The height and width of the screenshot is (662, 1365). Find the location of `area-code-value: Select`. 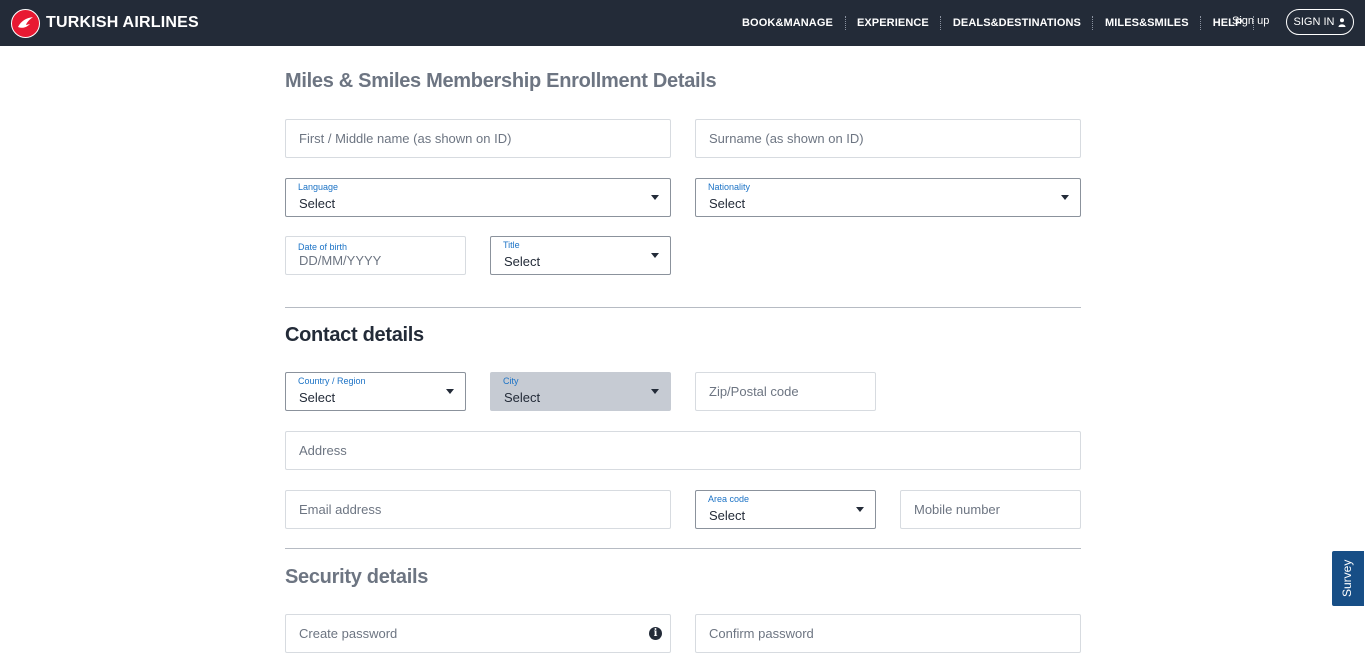

area-code-value: Select is located at coordinates (727, 515).